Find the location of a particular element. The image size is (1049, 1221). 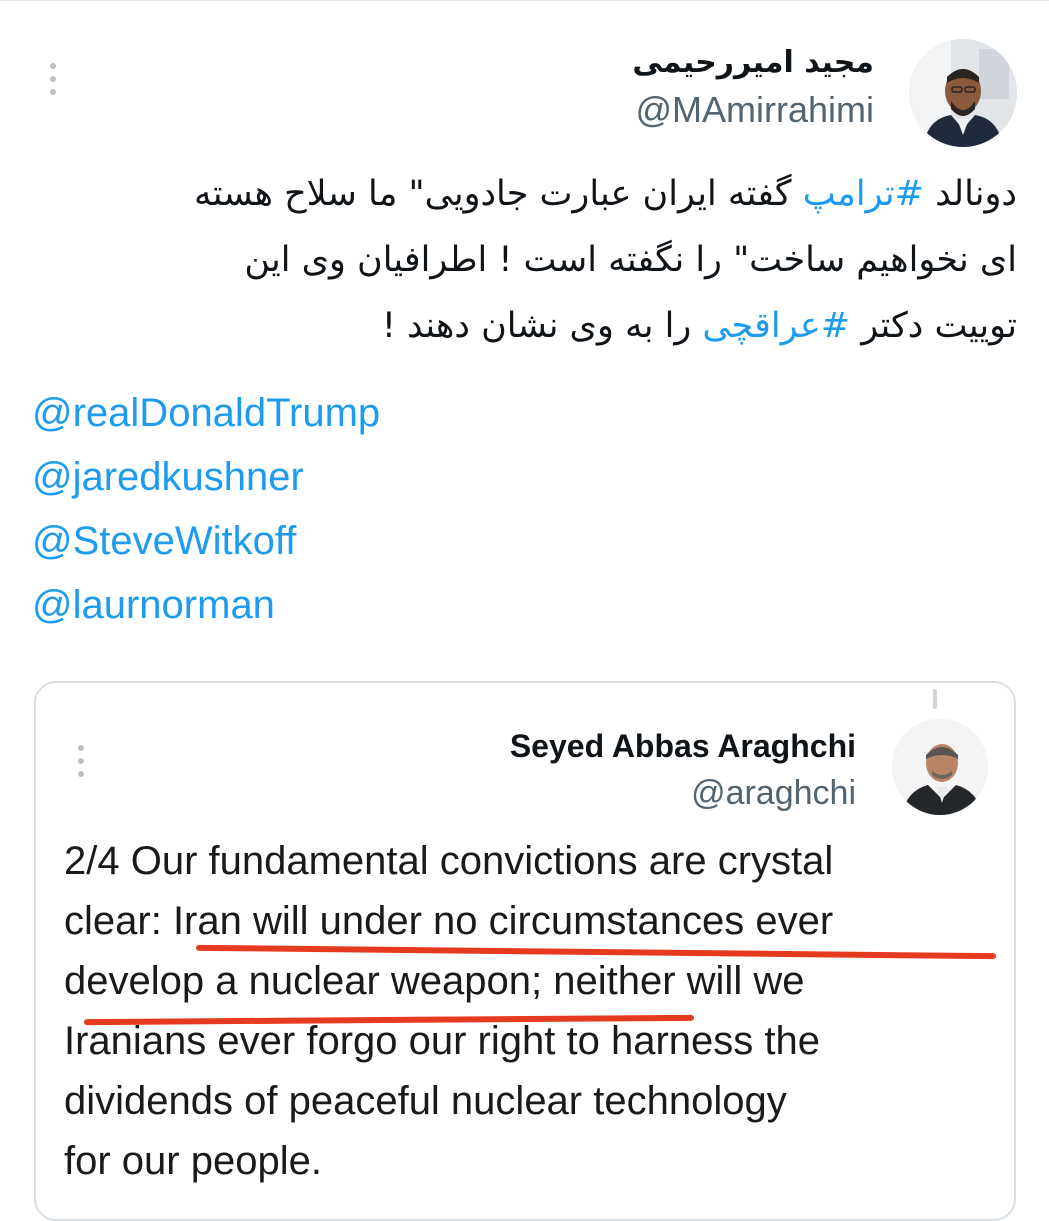

body-text-segment: را به وی نشان دهند ! is located at coordinates (542, 326).